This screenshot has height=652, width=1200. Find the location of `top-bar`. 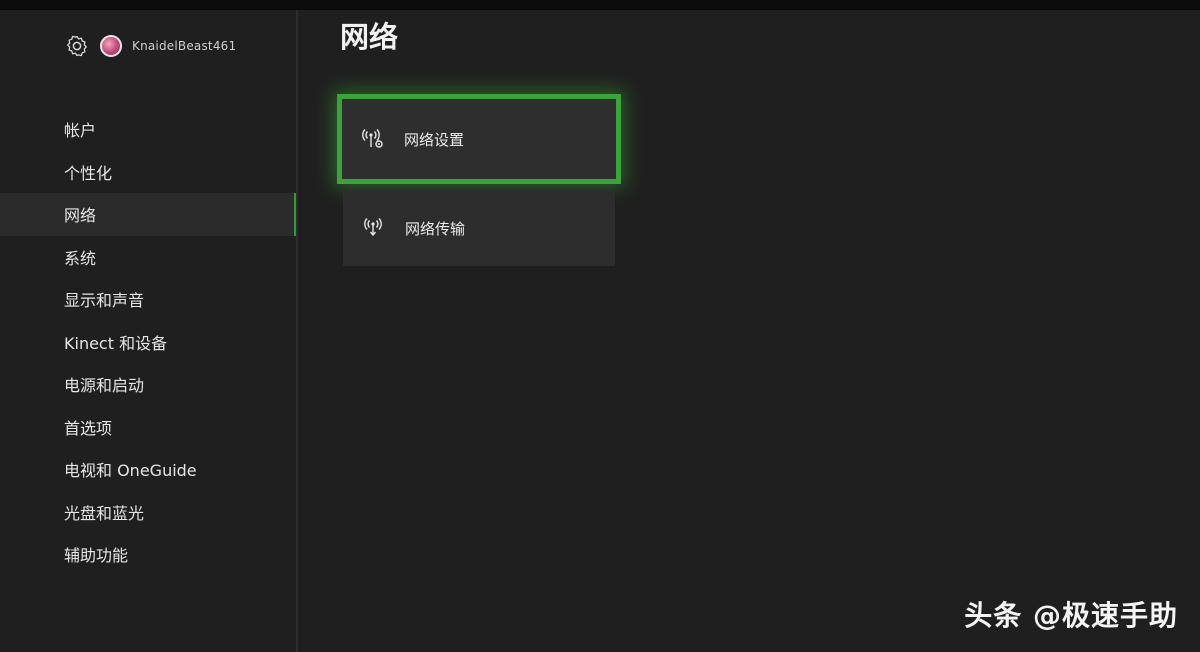

top-bar is located at coordinates (600, 5).